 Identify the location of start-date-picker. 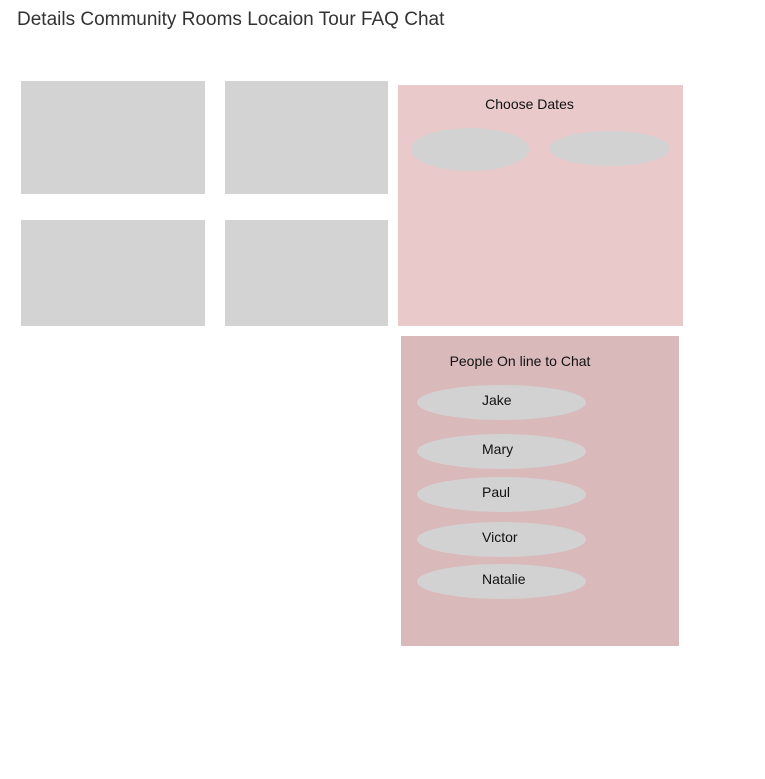
(470, 149).